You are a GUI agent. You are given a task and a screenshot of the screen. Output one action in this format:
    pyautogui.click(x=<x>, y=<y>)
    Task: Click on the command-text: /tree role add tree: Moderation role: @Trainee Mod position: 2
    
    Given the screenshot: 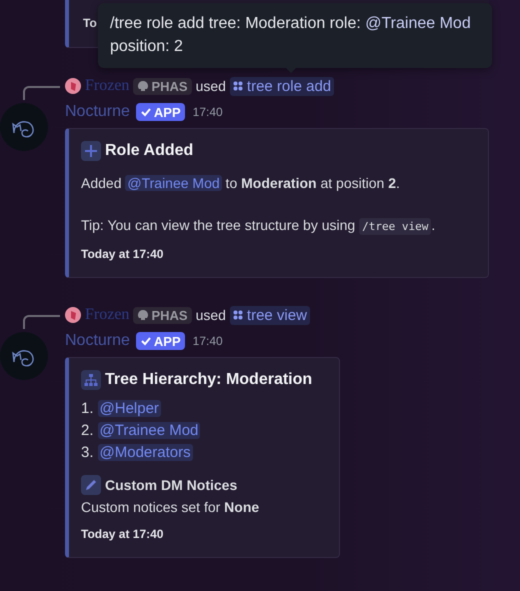 What is the action you would take?
    pyautogui.click(x=291, y=35)
    